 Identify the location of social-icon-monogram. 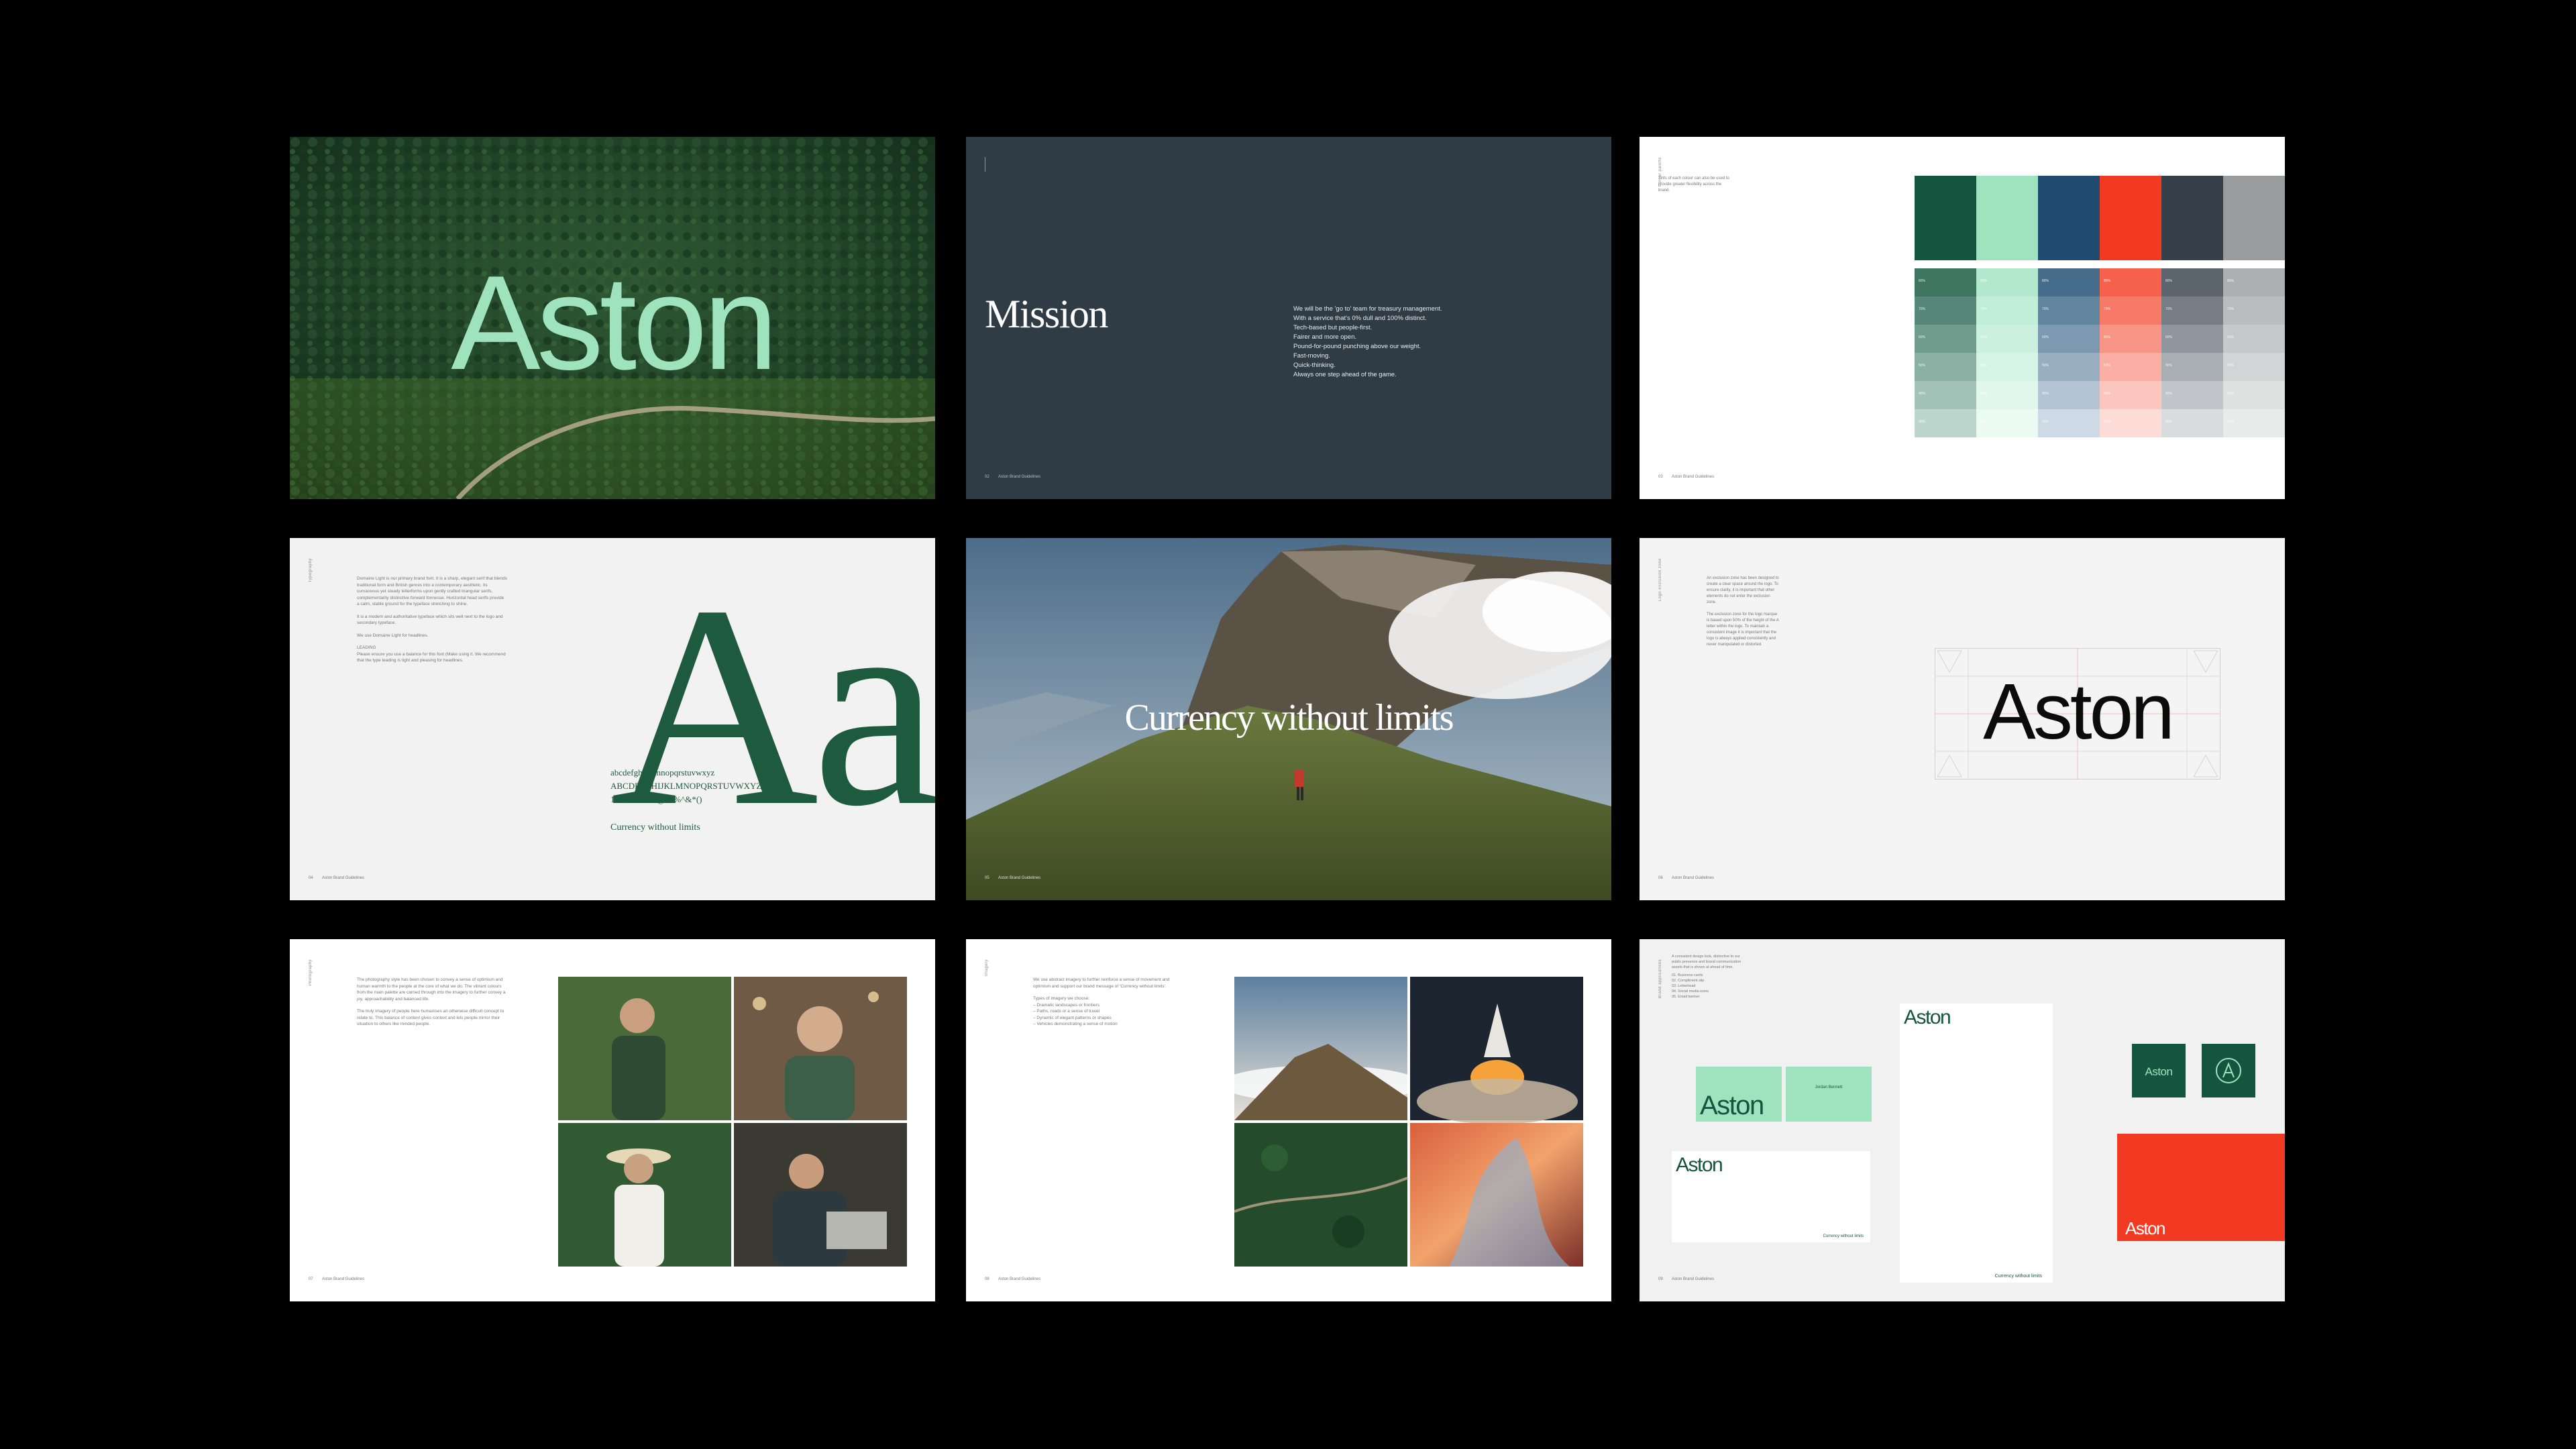
(2228, 1070).